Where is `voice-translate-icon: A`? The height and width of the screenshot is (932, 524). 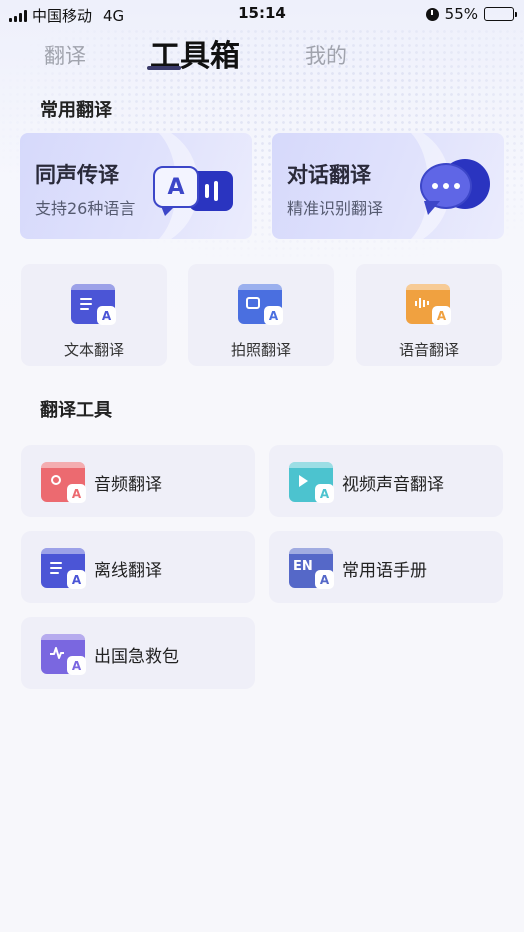 voice-translate-icon: A is located at coordinates (428, 304).